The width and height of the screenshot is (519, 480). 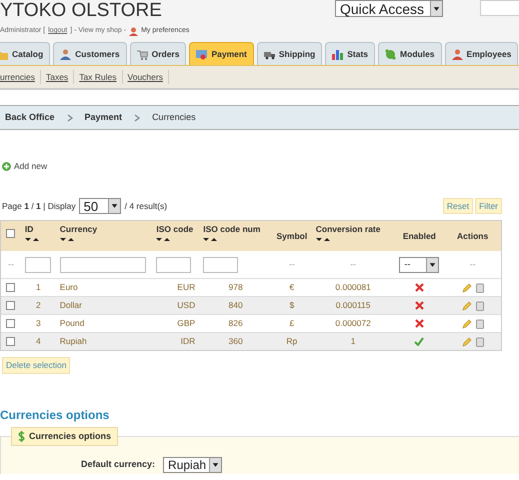 What do you see at coordinates (38, 341) in the screenshot?
I see `table-cell: 4` at bounding box center [38, 341].